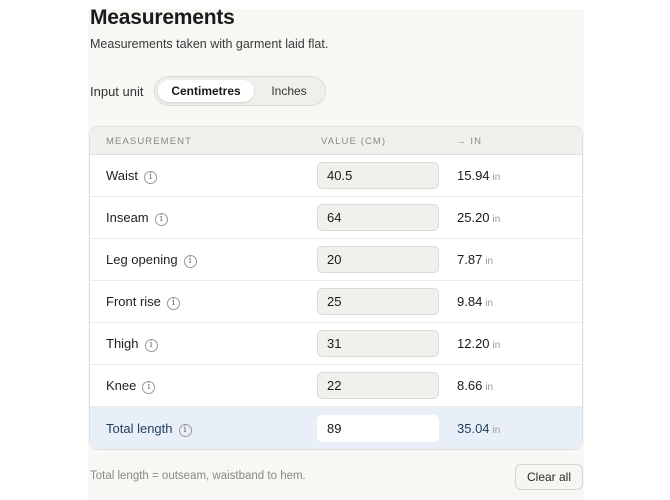 The height and width of the screenshot is (500, 670). I want to click on table-header: MEASUREMENT VALUE (CM) → IN, so click(336, 141).